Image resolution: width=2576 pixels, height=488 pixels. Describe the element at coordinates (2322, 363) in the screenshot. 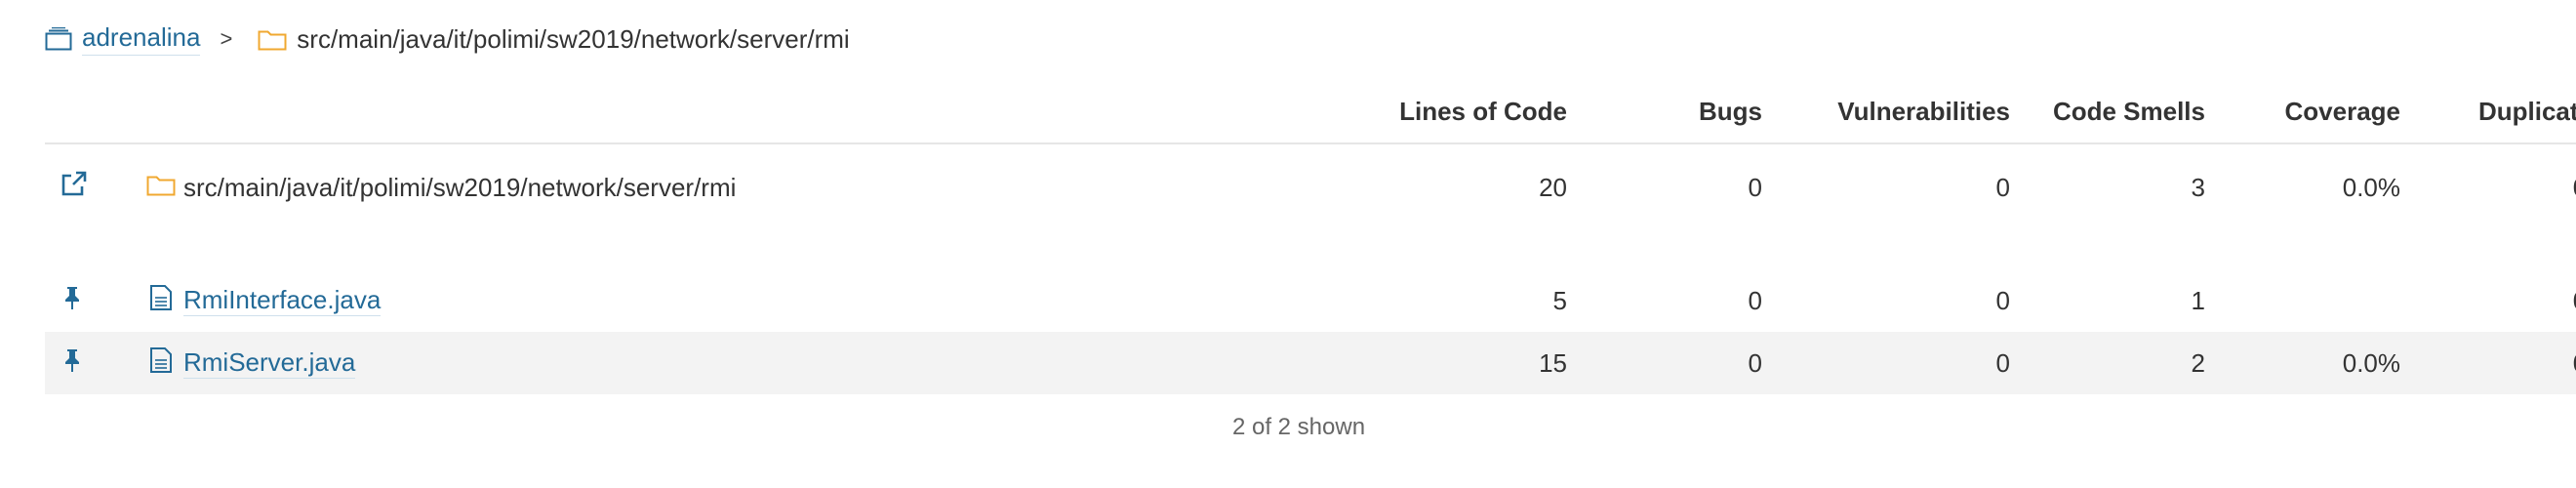

I see `file-coverage: 0.0%` at that location.